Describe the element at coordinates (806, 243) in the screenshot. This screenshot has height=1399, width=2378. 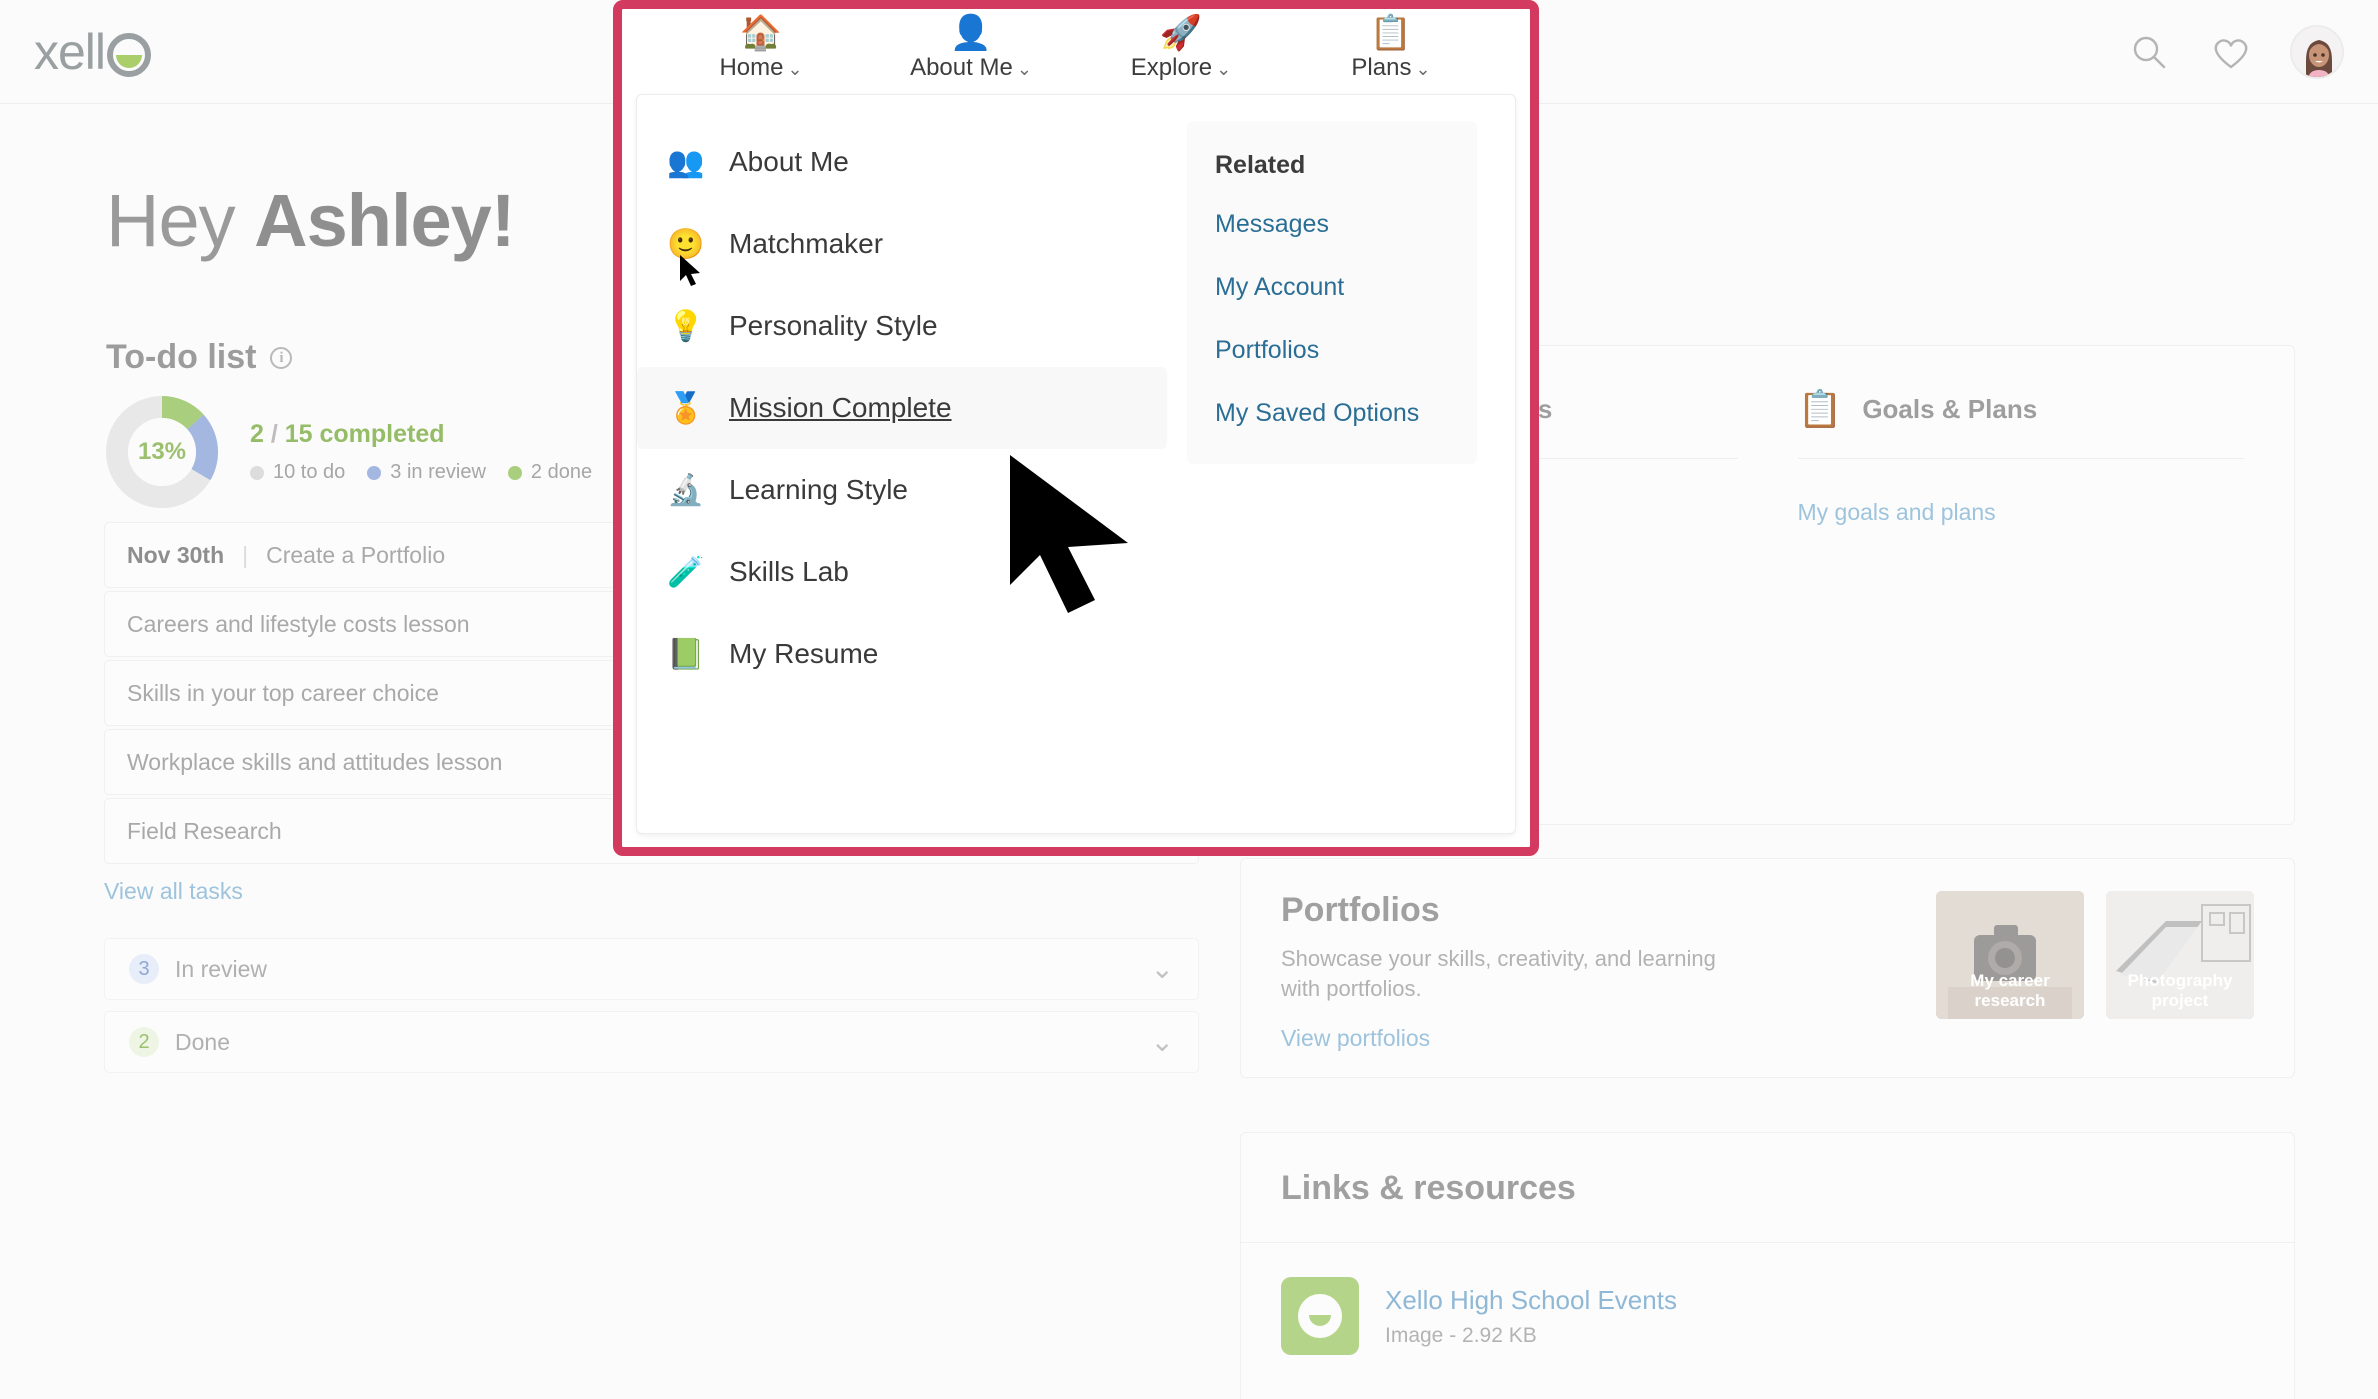
I see `menu-item-label: Matchmaker` at that location.